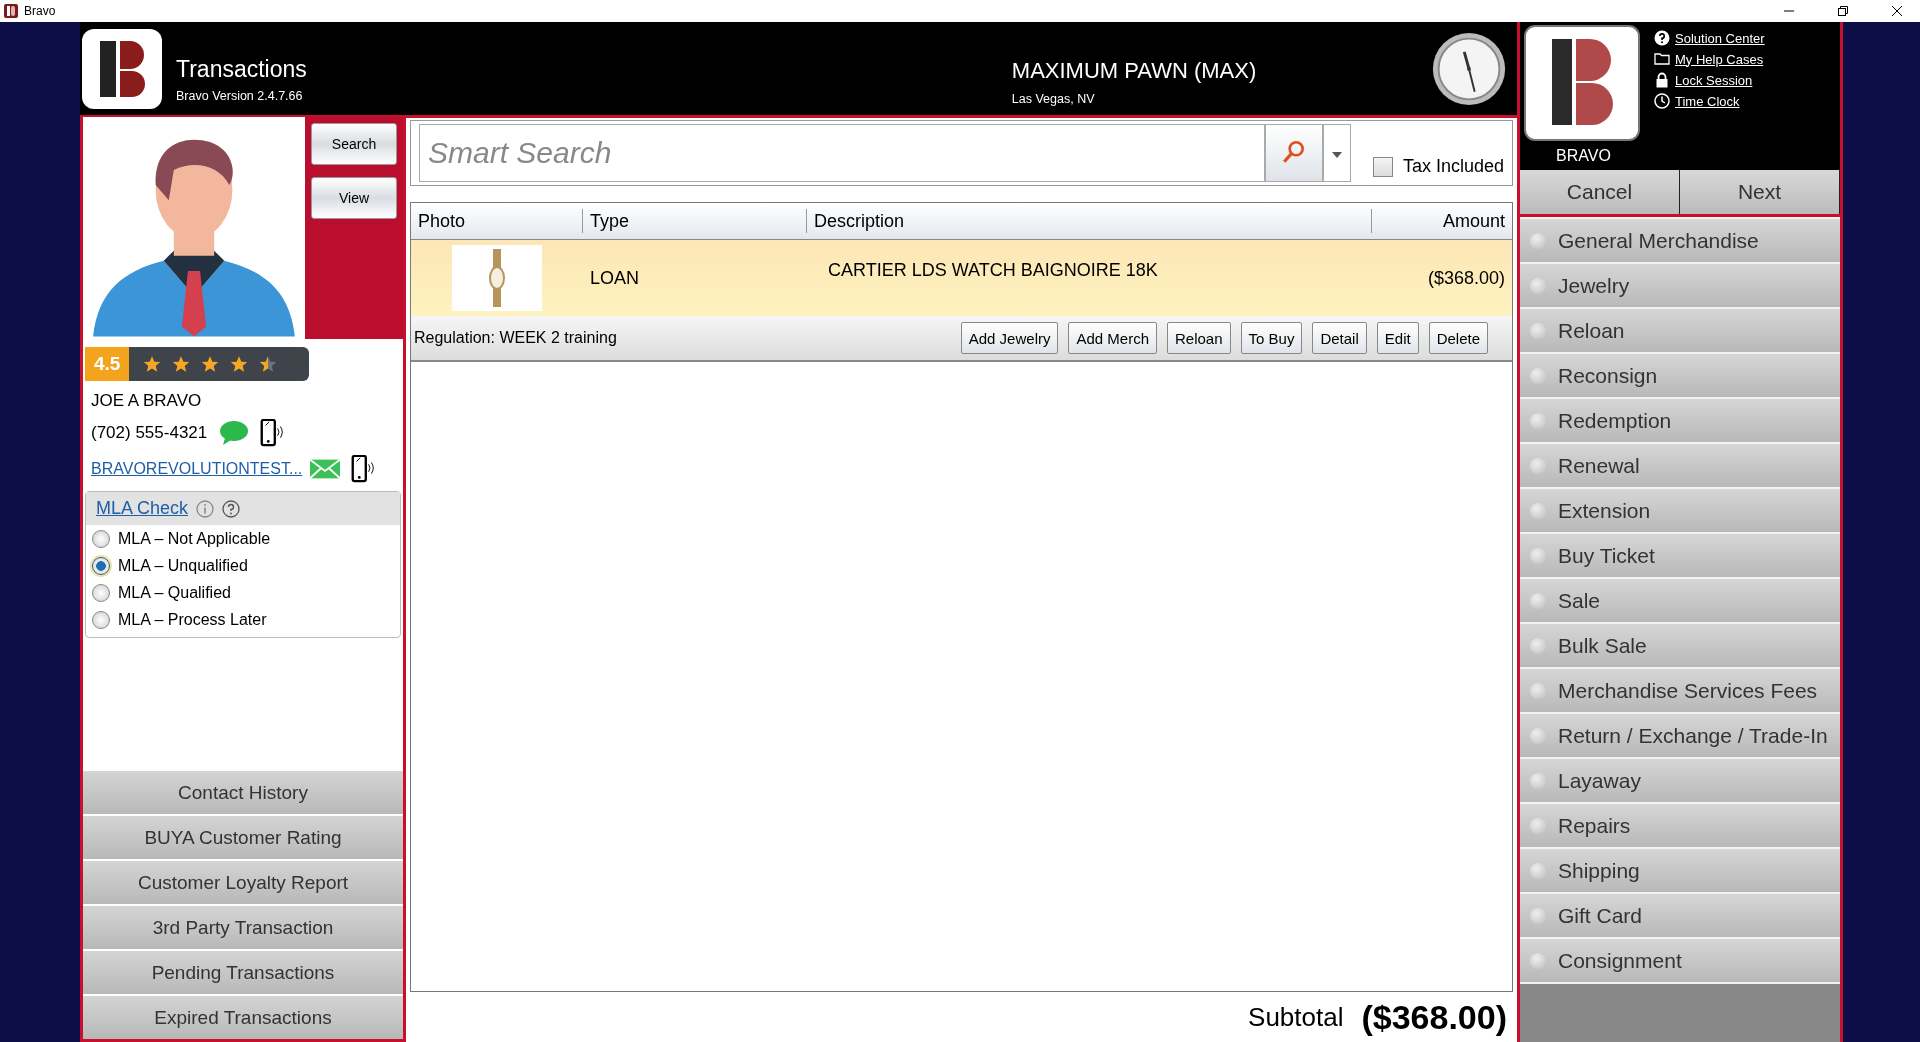  Describe the element at coordinates (149, 433) in the screenshot. I see `phone-number: (702) 555-4321` at that location.